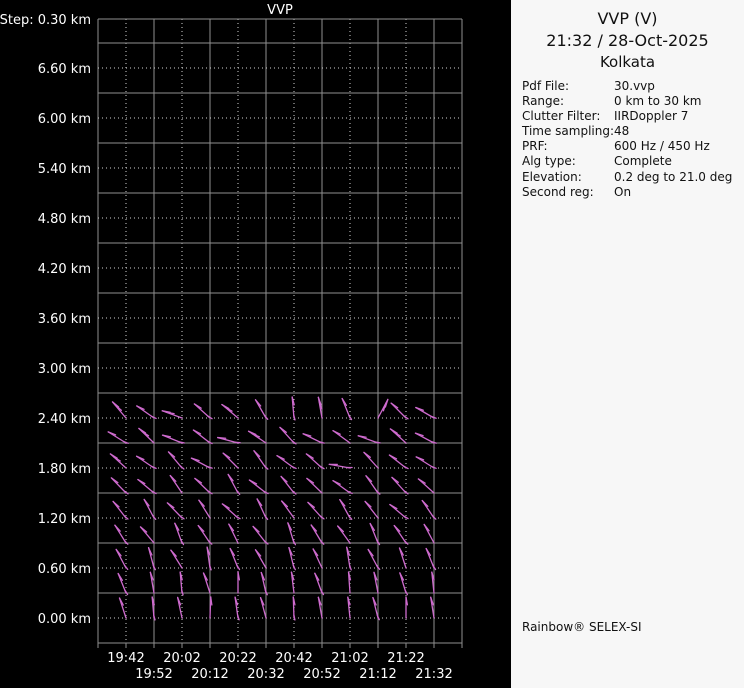 The width and height of the screenshot is (744, 688). I want to click on x-axis-label: 19:42, so click(125, 658).